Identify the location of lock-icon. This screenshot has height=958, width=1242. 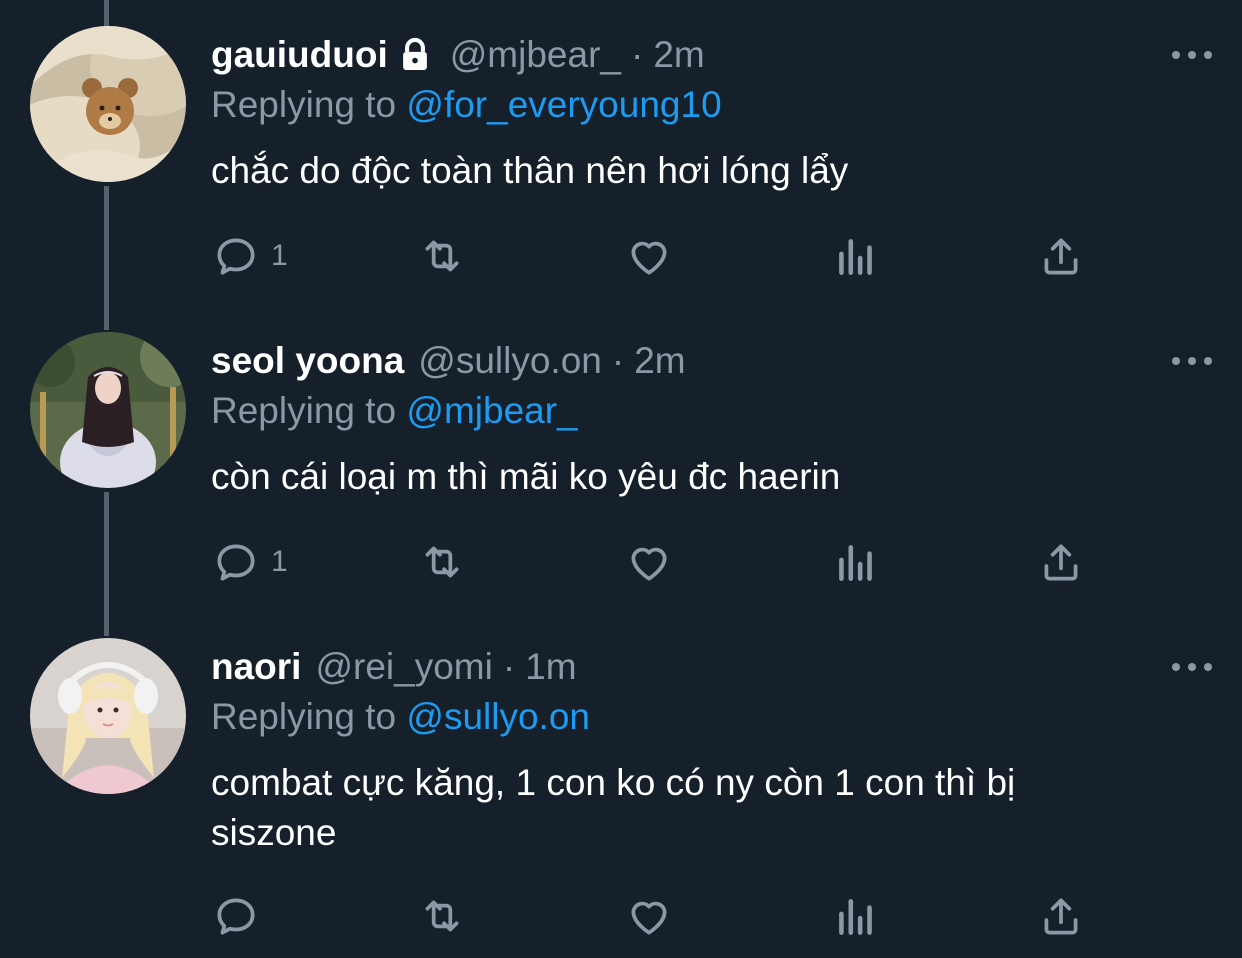
(414, 54).